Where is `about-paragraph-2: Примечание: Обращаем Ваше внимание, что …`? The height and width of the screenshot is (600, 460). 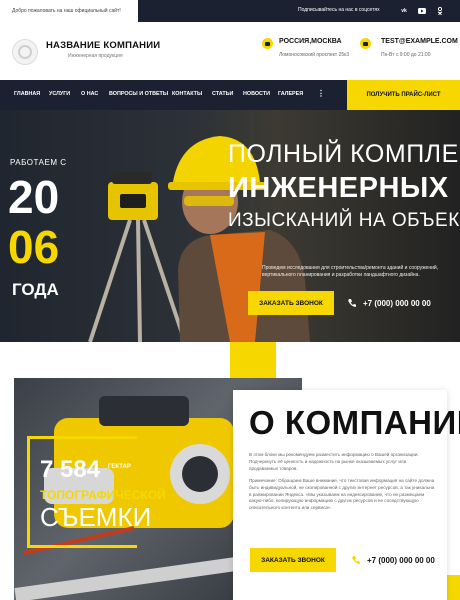
about-paragraph-2: Примечание: Обращаем Ваше внимание, что … is located at coordinates (342, 494).